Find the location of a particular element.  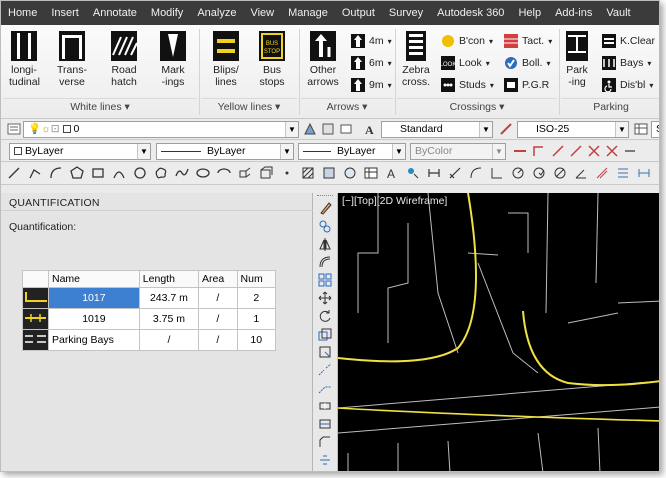

rotate-icon is located at coordinates (325, 316).